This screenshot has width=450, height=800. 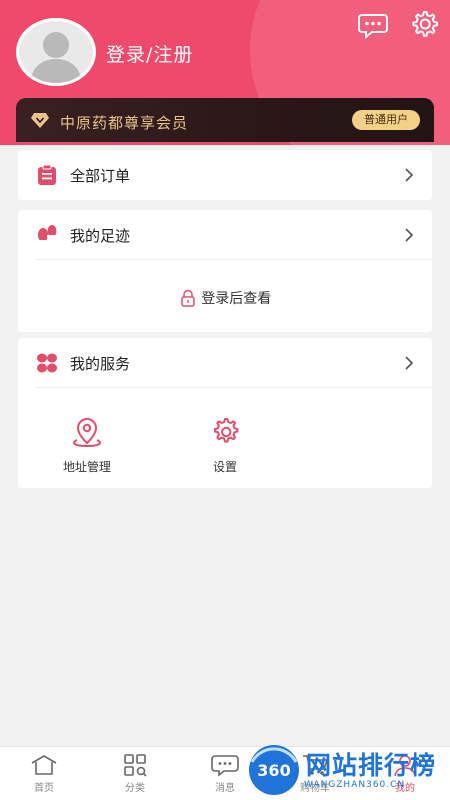 What do you see at coordinates (100, 364) in the screenshot?
I see `my-services-label: 我的服务` at bounding box center [100, 364].